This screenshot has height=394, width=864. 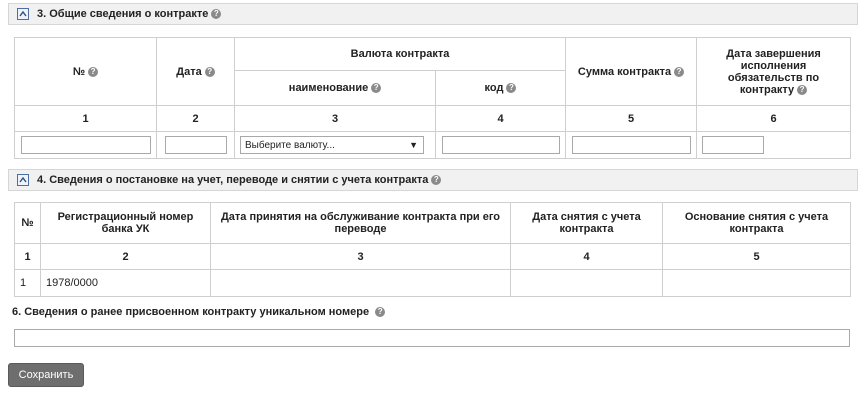 What do you see at coordinates (125, 283) in the screenshot?
I see `row-reg-number: 1978/0000` at bounding box center [125, 283].